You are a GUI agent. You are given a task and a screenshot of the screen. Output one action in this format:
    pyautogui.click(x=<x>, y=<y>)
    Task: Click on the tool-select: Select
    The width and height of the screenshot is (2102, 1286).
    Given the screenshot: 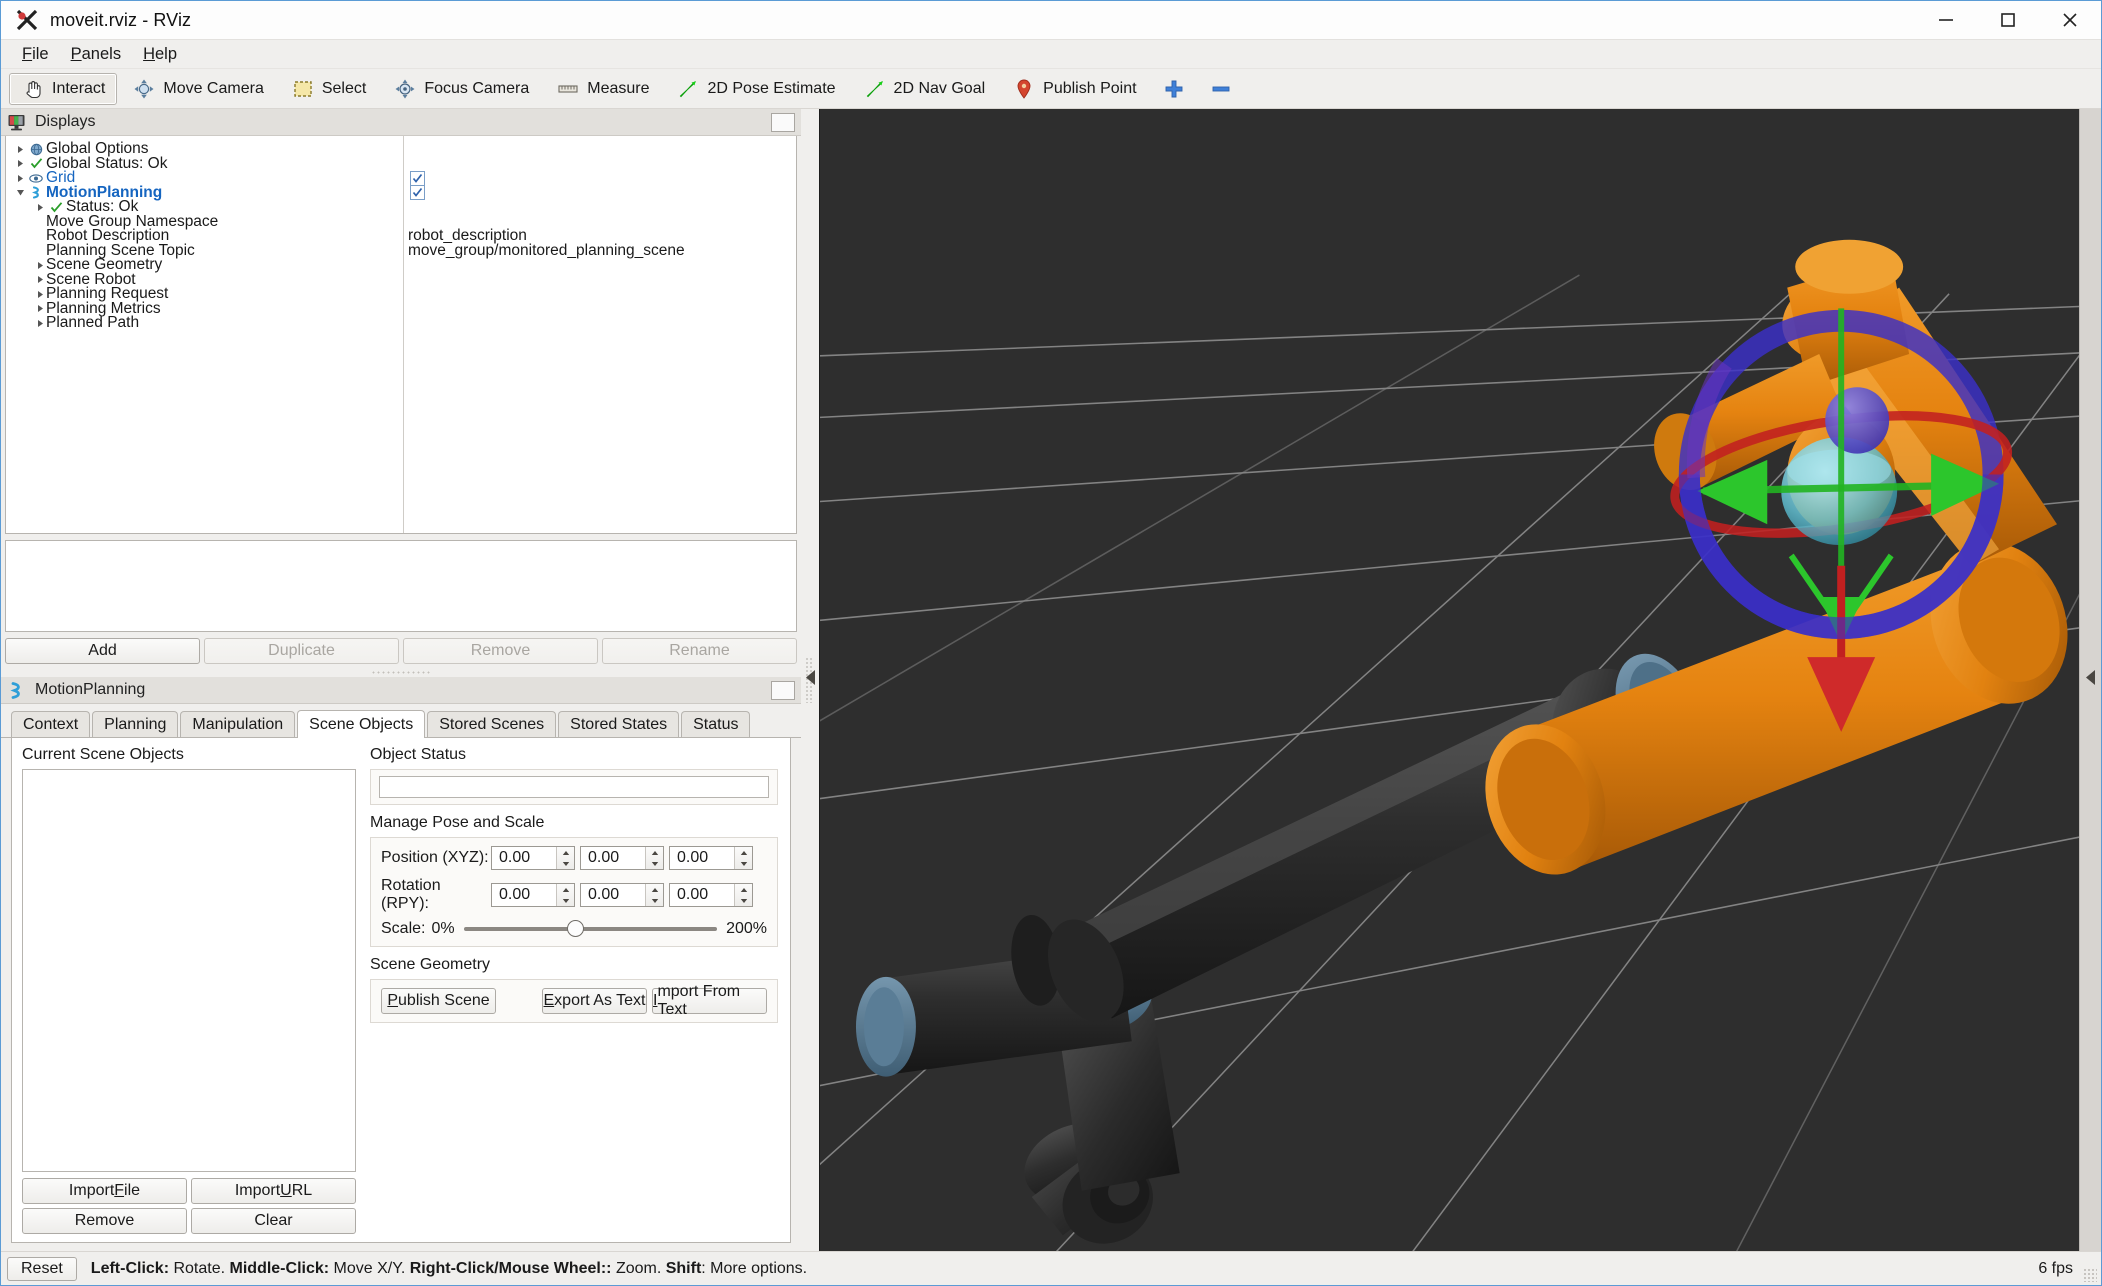 What is the action you would take?
    pyautogui.click(x=328, y=89)
    